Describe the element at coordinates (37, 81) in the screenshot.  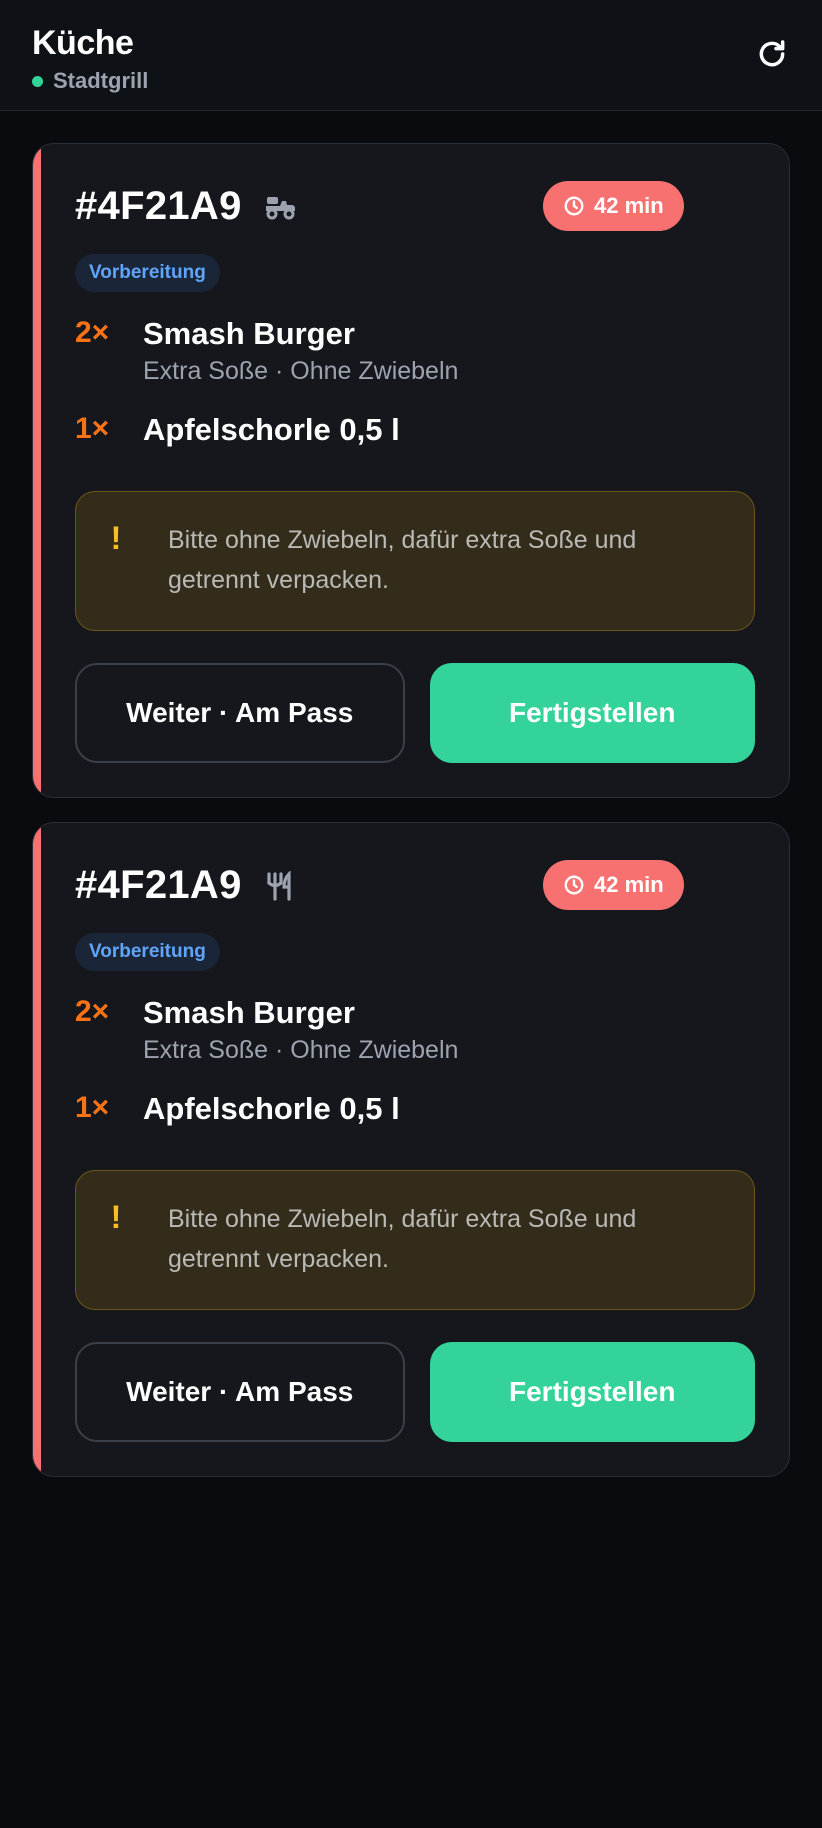
I see `online-status-dot` at that location.